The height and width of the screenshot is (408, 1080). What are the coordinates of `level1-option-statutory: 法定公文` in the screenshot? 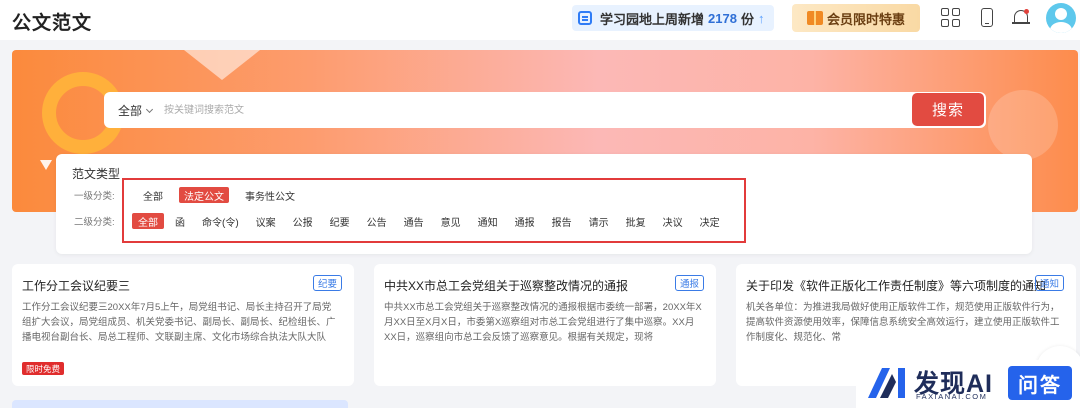 It's located at (204, 195).